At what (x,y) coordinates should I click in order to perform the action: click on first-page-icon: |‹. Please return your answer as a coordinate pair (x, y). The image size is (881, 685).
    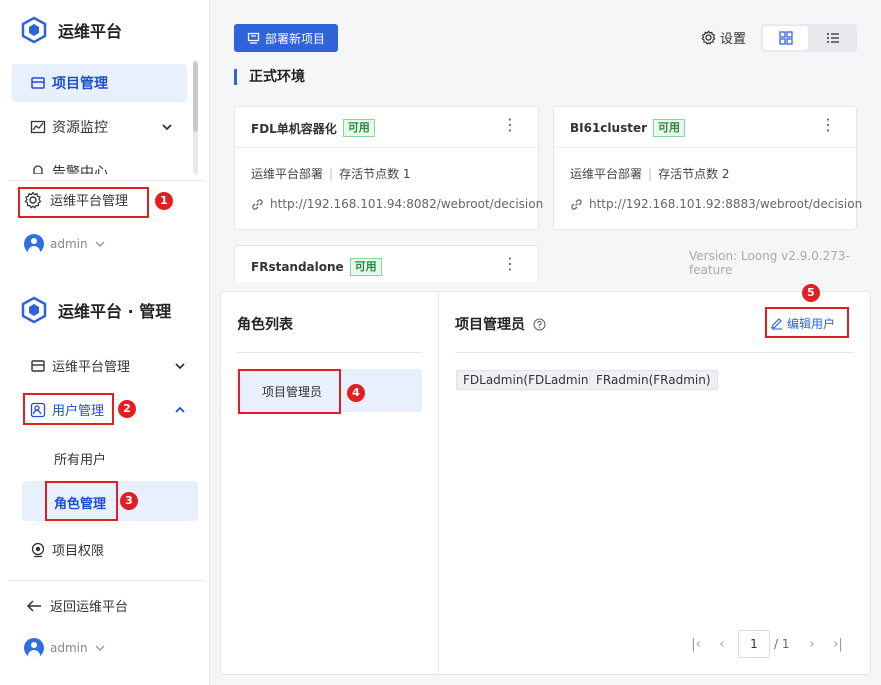
    Looking at the image, I should click on (696, 644).